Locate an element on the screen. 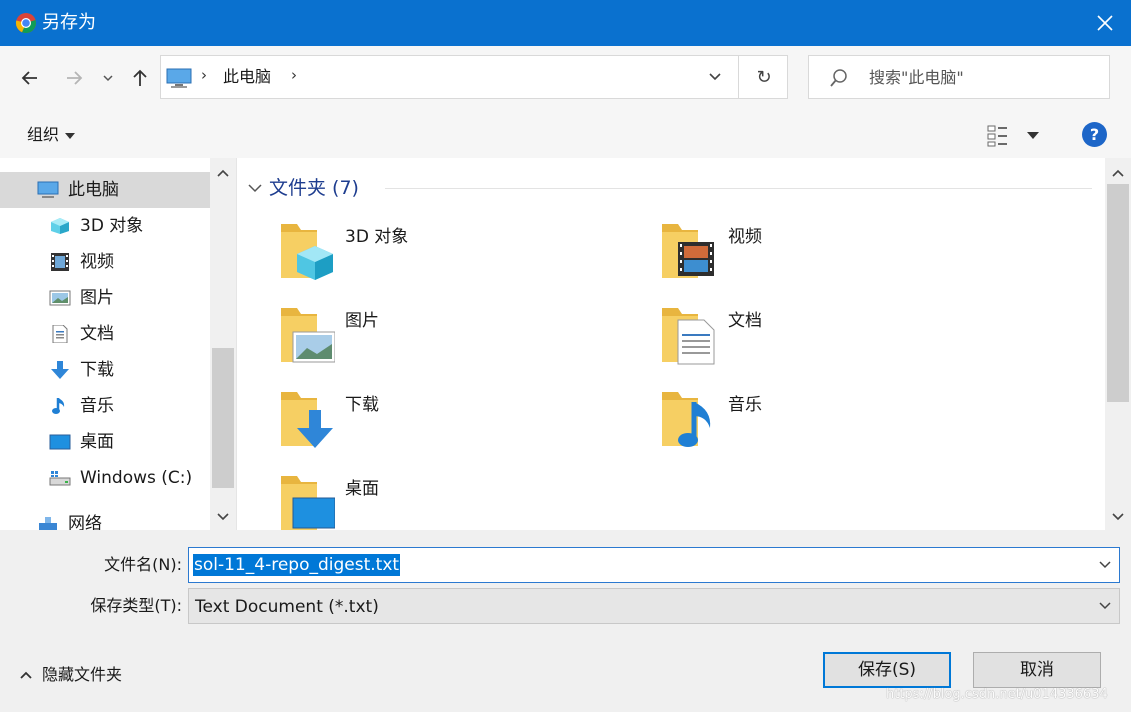 The width and height of the screenshot is (1131, 712). filename-label: 文件名(N): is located at coordinates (143, 564).